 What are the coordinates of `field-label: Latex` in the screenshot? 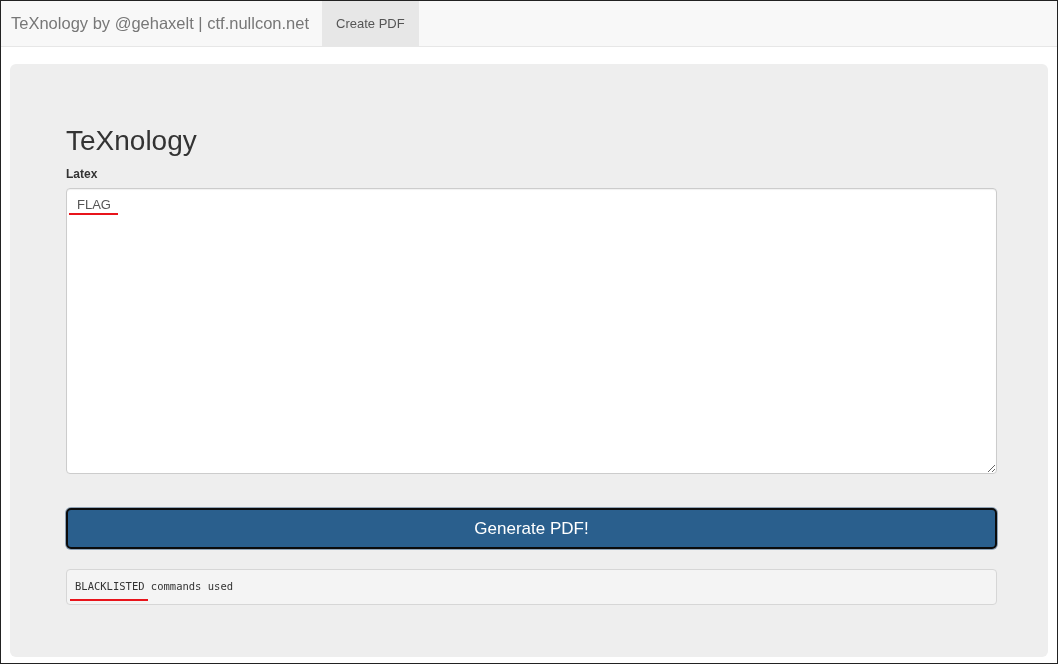 It's located at (82, 174).